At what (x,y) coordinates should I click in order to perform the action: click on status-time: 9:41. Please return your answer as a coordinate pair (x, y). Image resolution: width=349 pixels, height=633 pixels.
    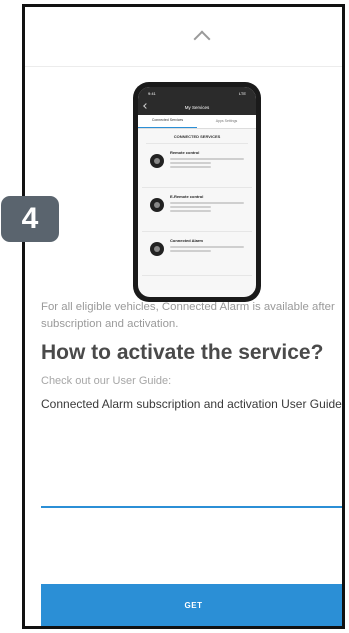
    Looking at the image, I should click on (152, 93).